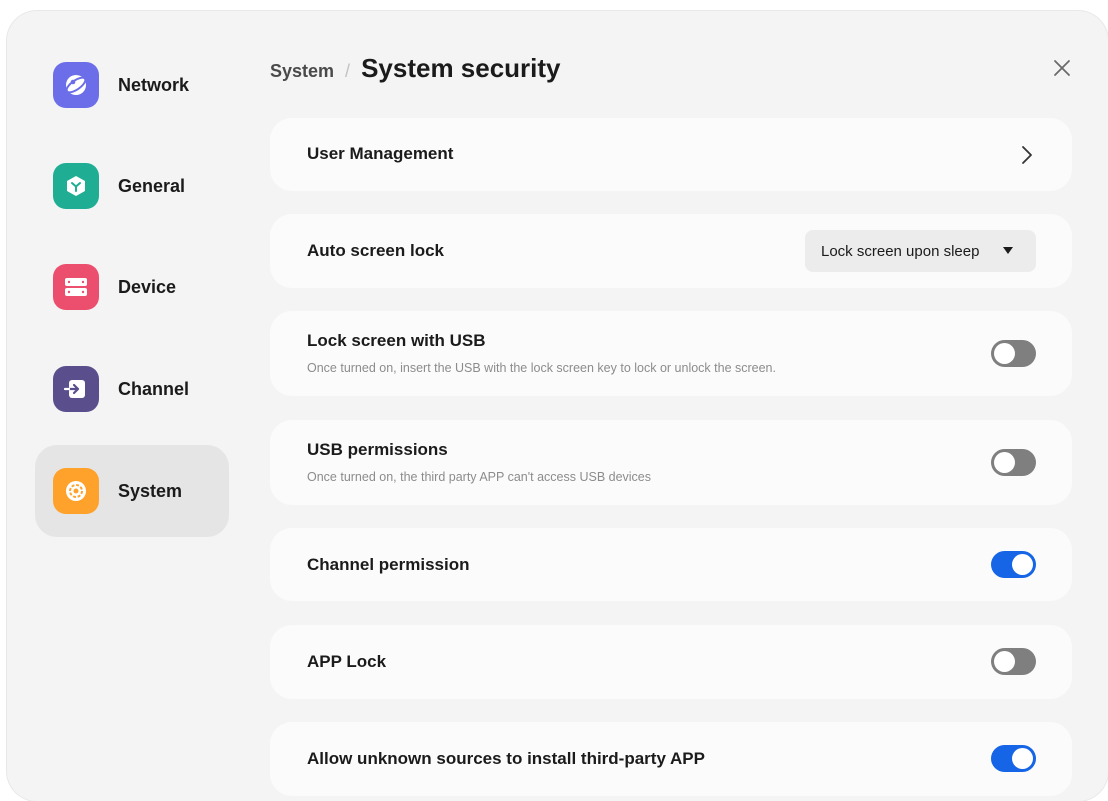 This screenshot has width=1108, height=801. What do you see at coordinates (76, 85) in the screenshot?
I see `globe-icon` at bounding box center [76, 85].